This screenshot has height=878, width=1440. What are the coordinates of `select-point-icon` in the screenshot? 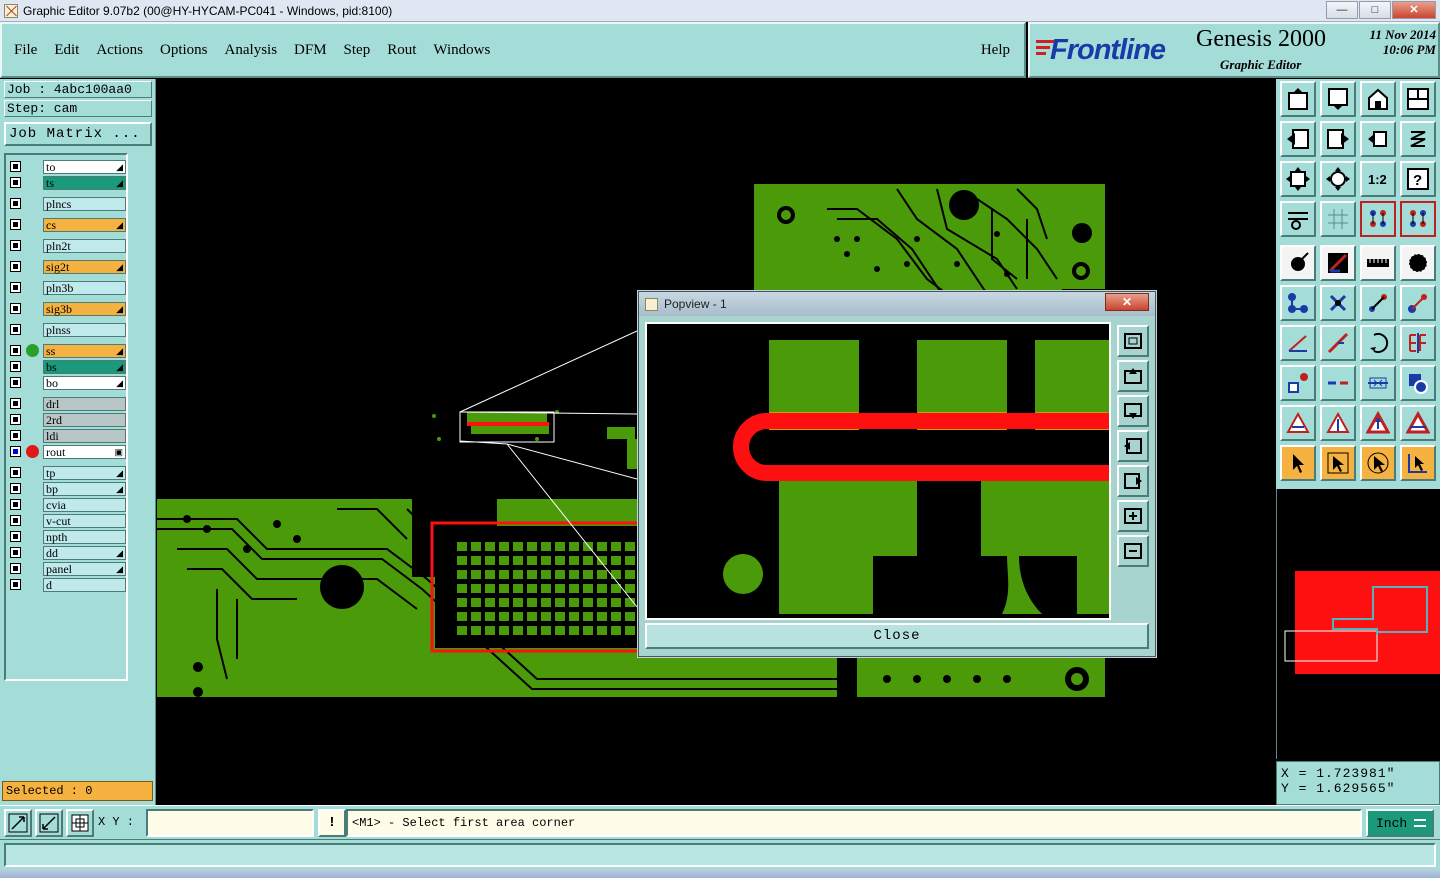 It's located at (1298, 383).